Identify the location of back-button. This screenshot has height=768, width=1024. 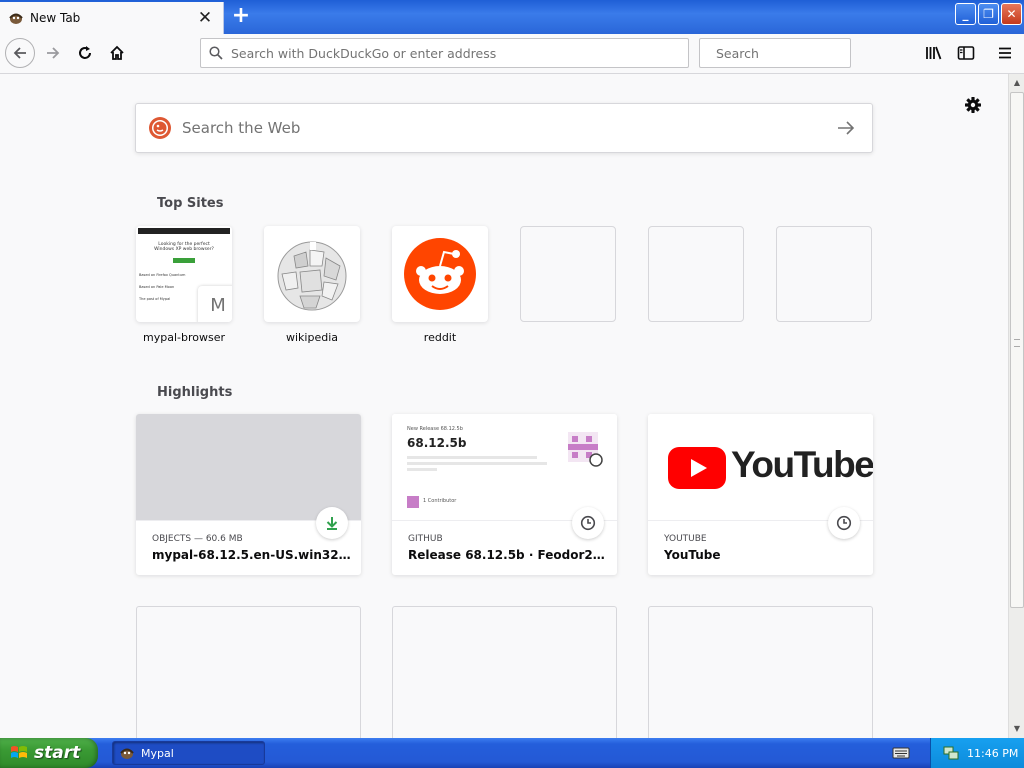
(20, 53).